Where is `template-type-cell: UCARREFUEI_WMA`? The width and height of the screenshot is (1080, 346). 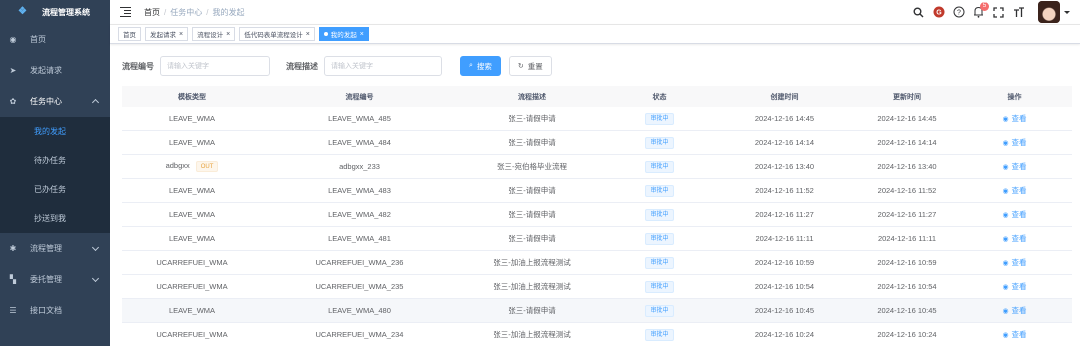
template-type-cell: UCARREFUEI_WMA is located at coordinates (192, 334).